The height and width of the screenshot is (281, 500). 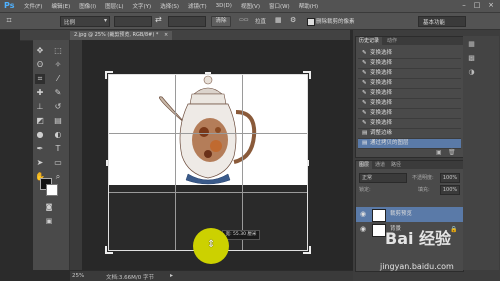 What do you see at coordinates (107, 163) in the screenshot?
I see `crop-handle-left` at bounding box center [107, 163].